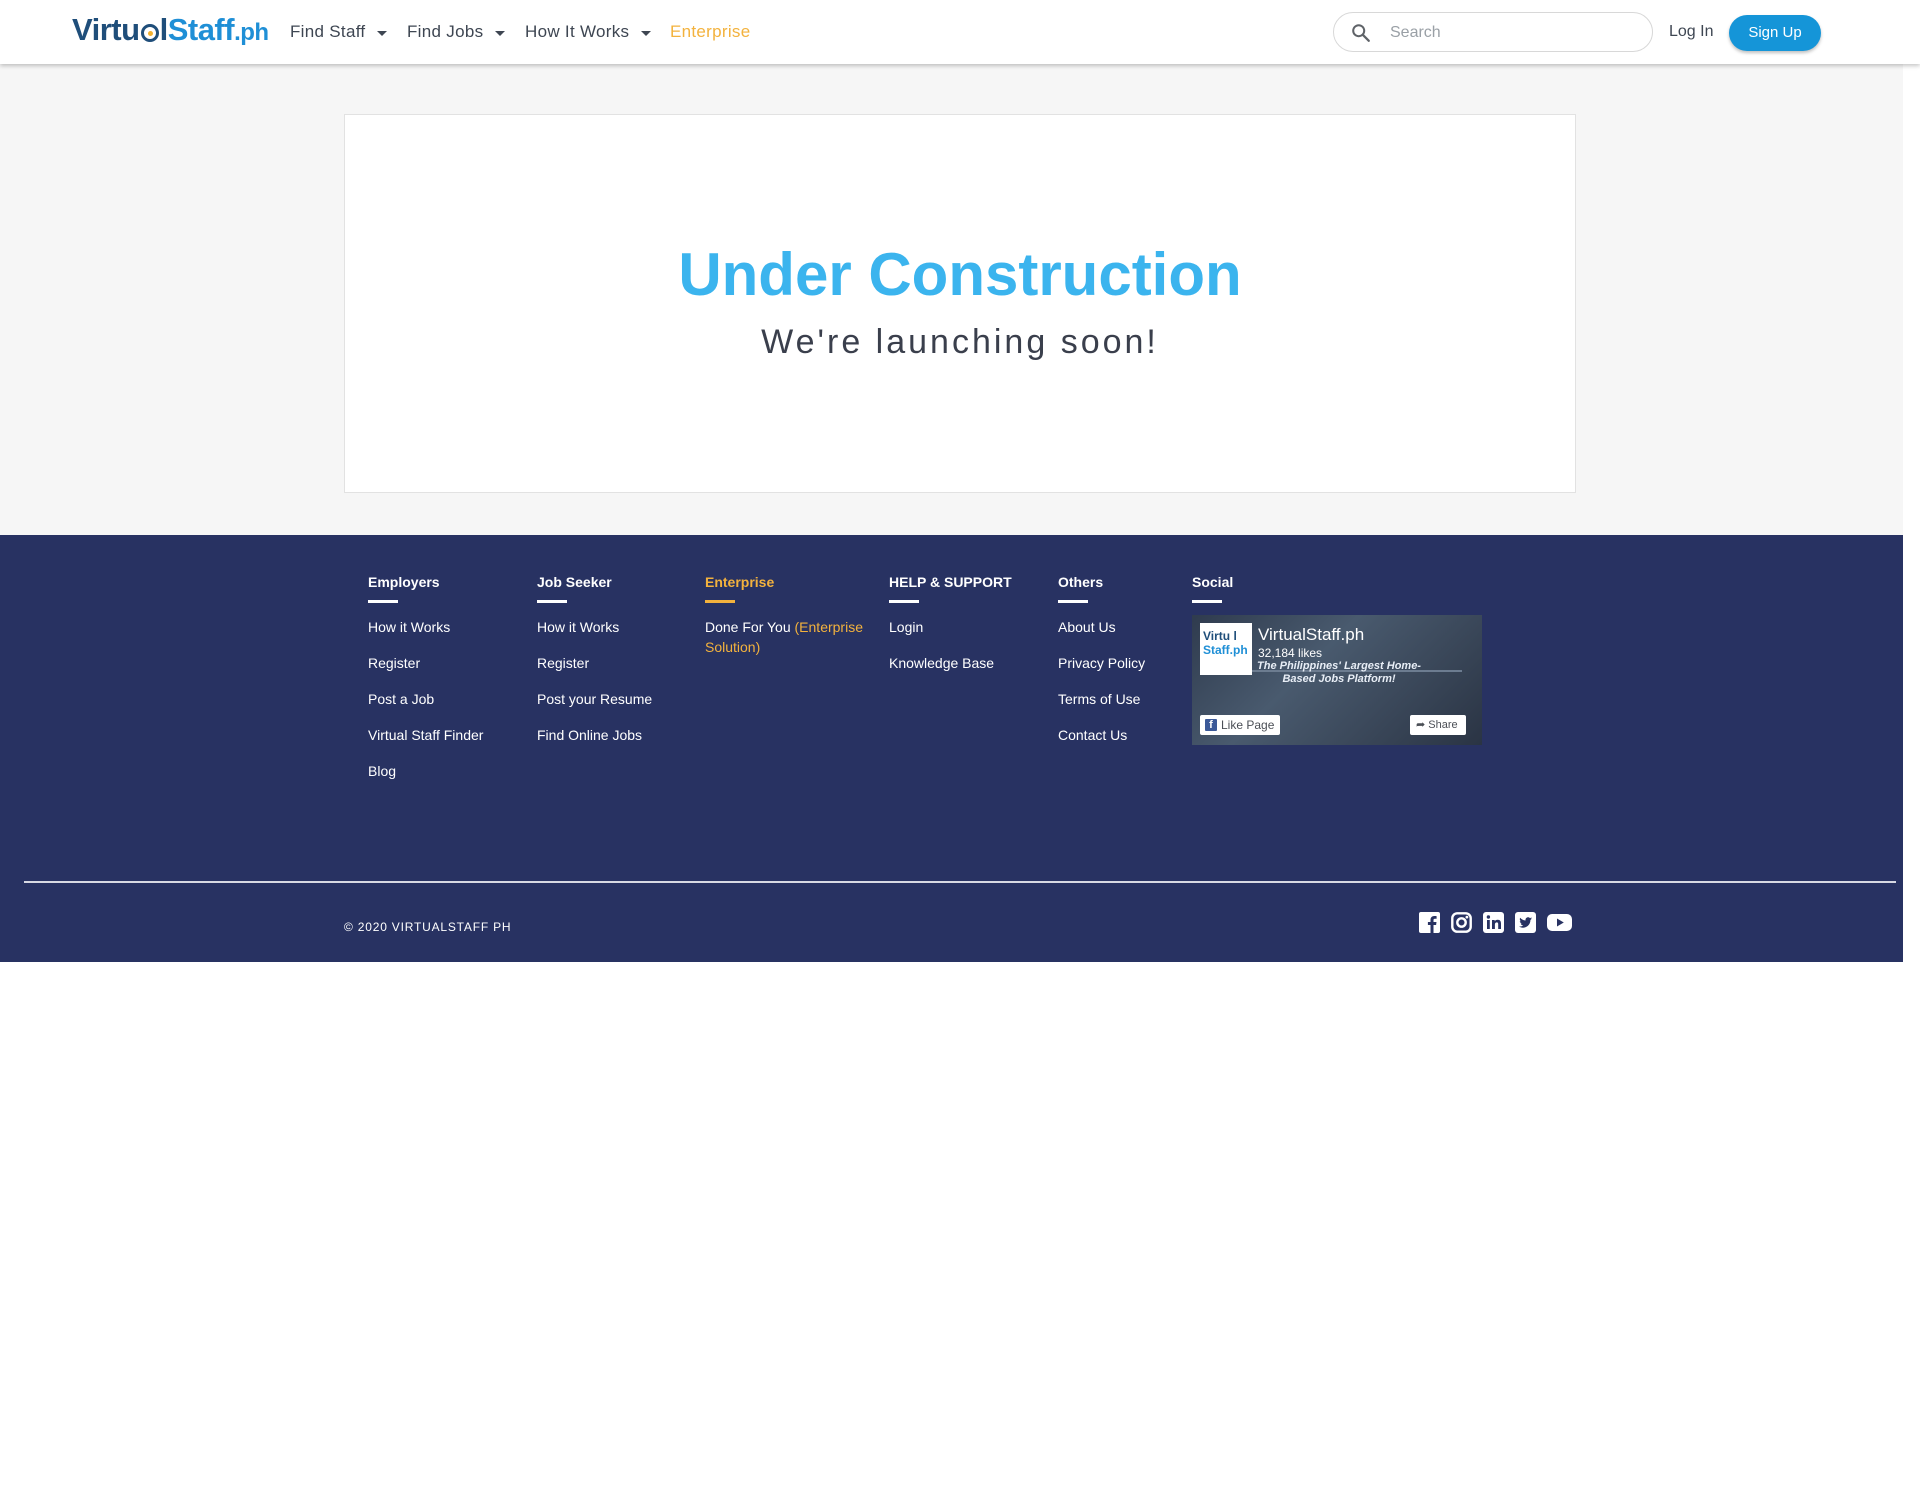  I want to click on search-input, so click(1515, 33).